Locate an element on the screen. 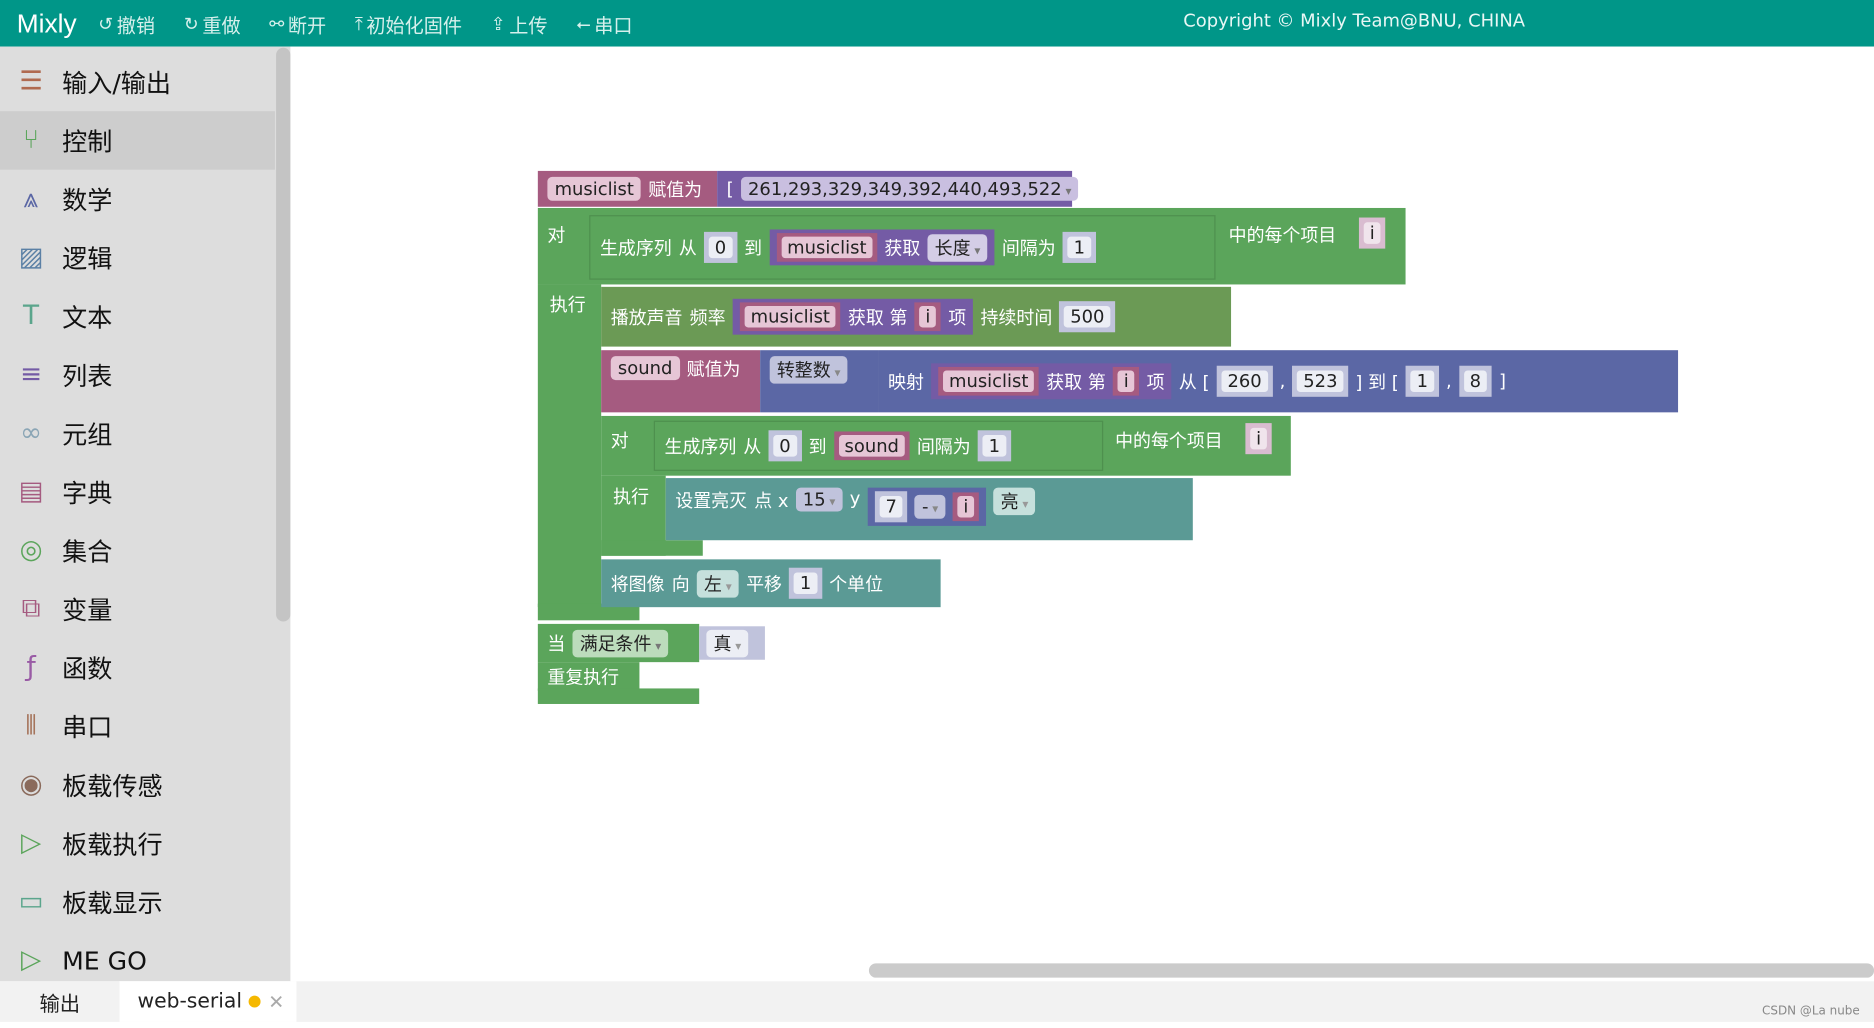 This screenshot has height=1028, width=1874. tab-label: 输出 is located at coordinates (60, 1004).